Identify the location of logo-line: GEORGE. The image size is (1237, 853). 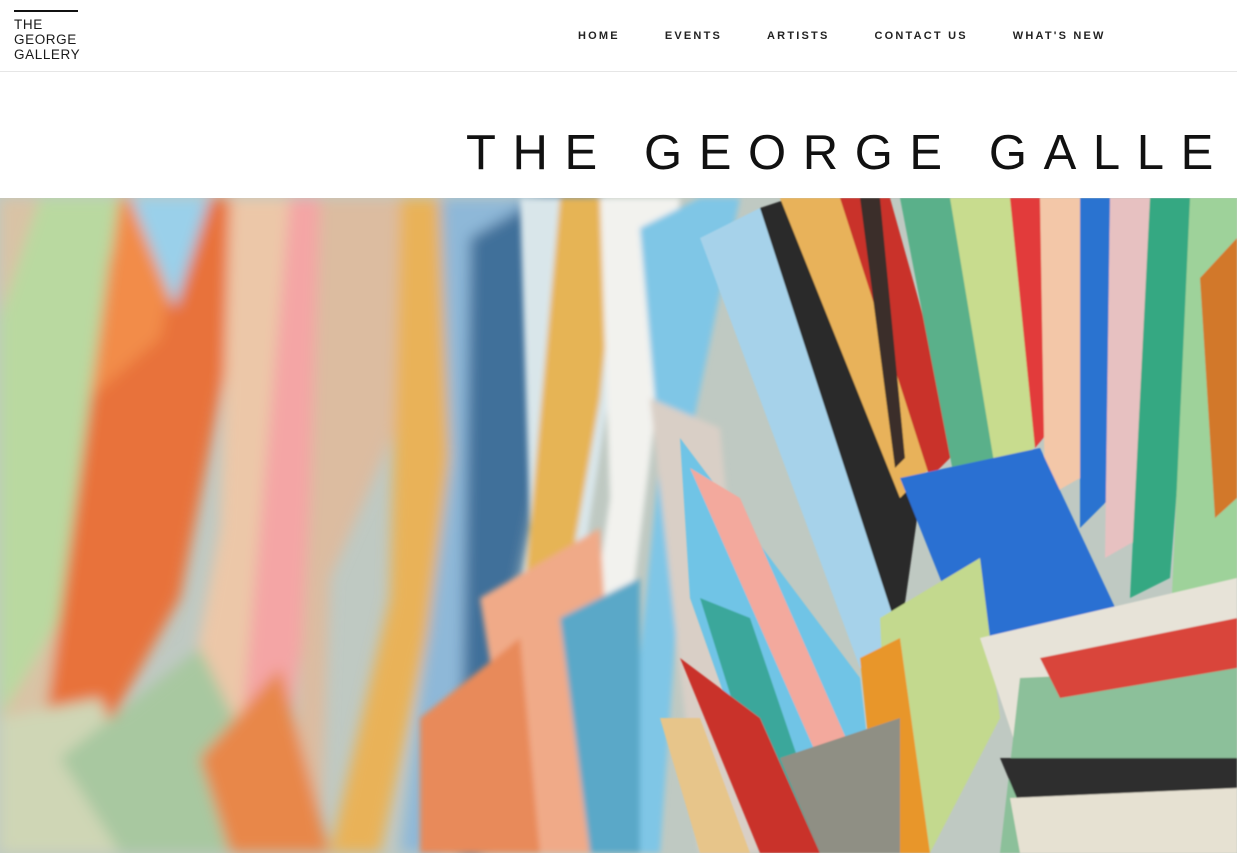
(45, 39).